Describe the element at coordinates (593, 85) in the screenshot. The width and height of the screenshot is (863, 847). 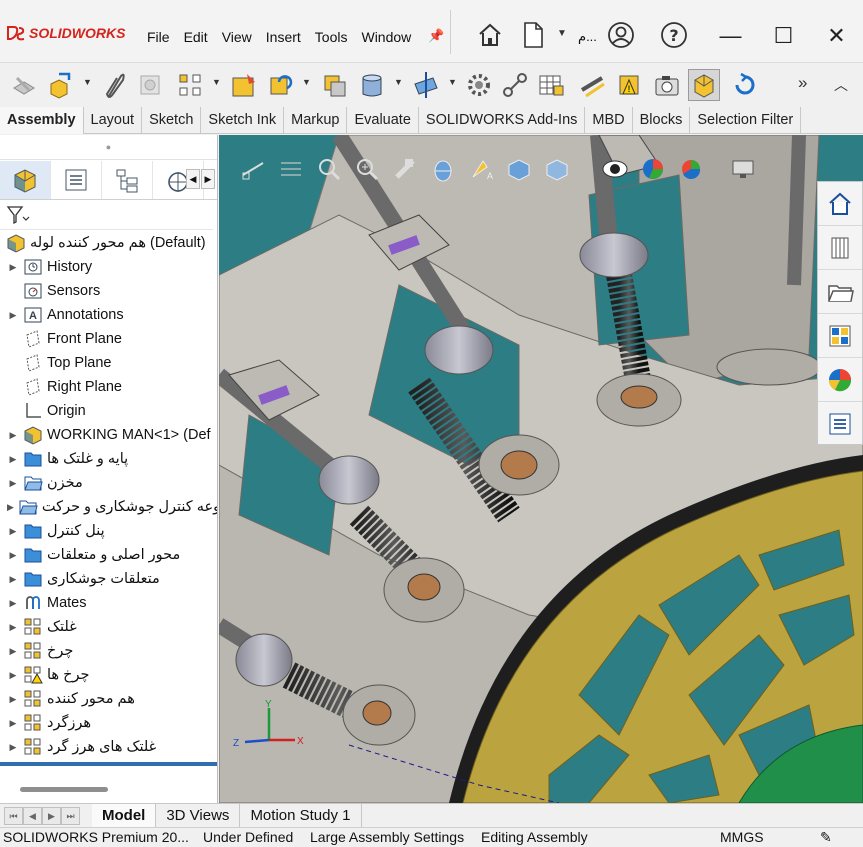
I see `exploded-view-icon` at that location.